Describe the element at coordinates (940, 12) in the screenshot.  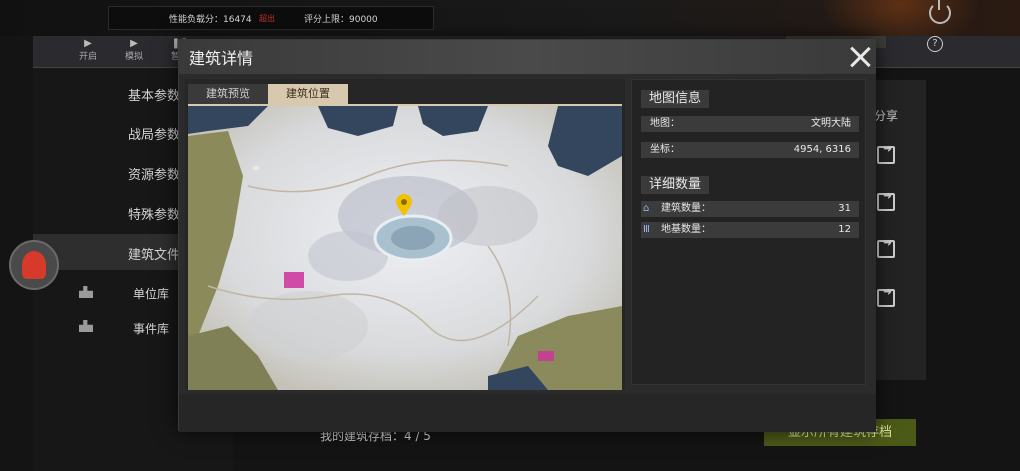
I see `power-icon` at that location.